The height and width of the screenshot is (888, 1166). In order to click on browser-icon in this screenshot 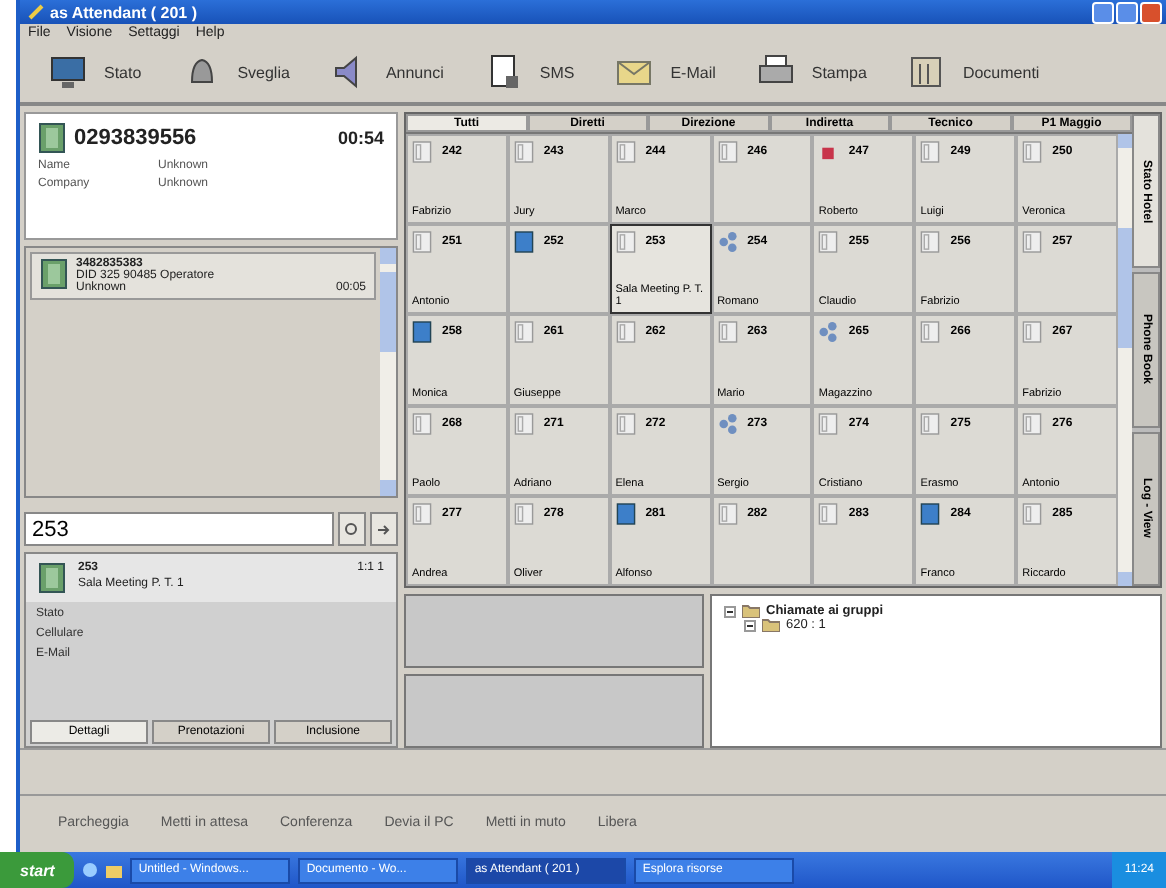, I will do `click(90, 870)`.